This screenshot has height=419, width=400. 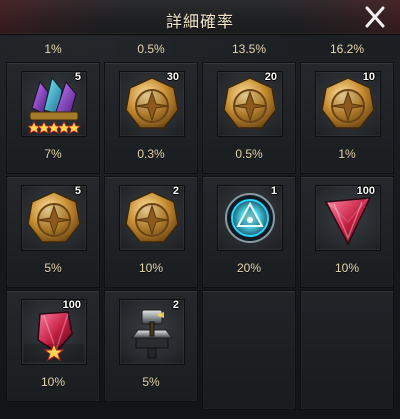 I want to click on top-row-prob-4: 16.2%, so click(x=347, y=49).